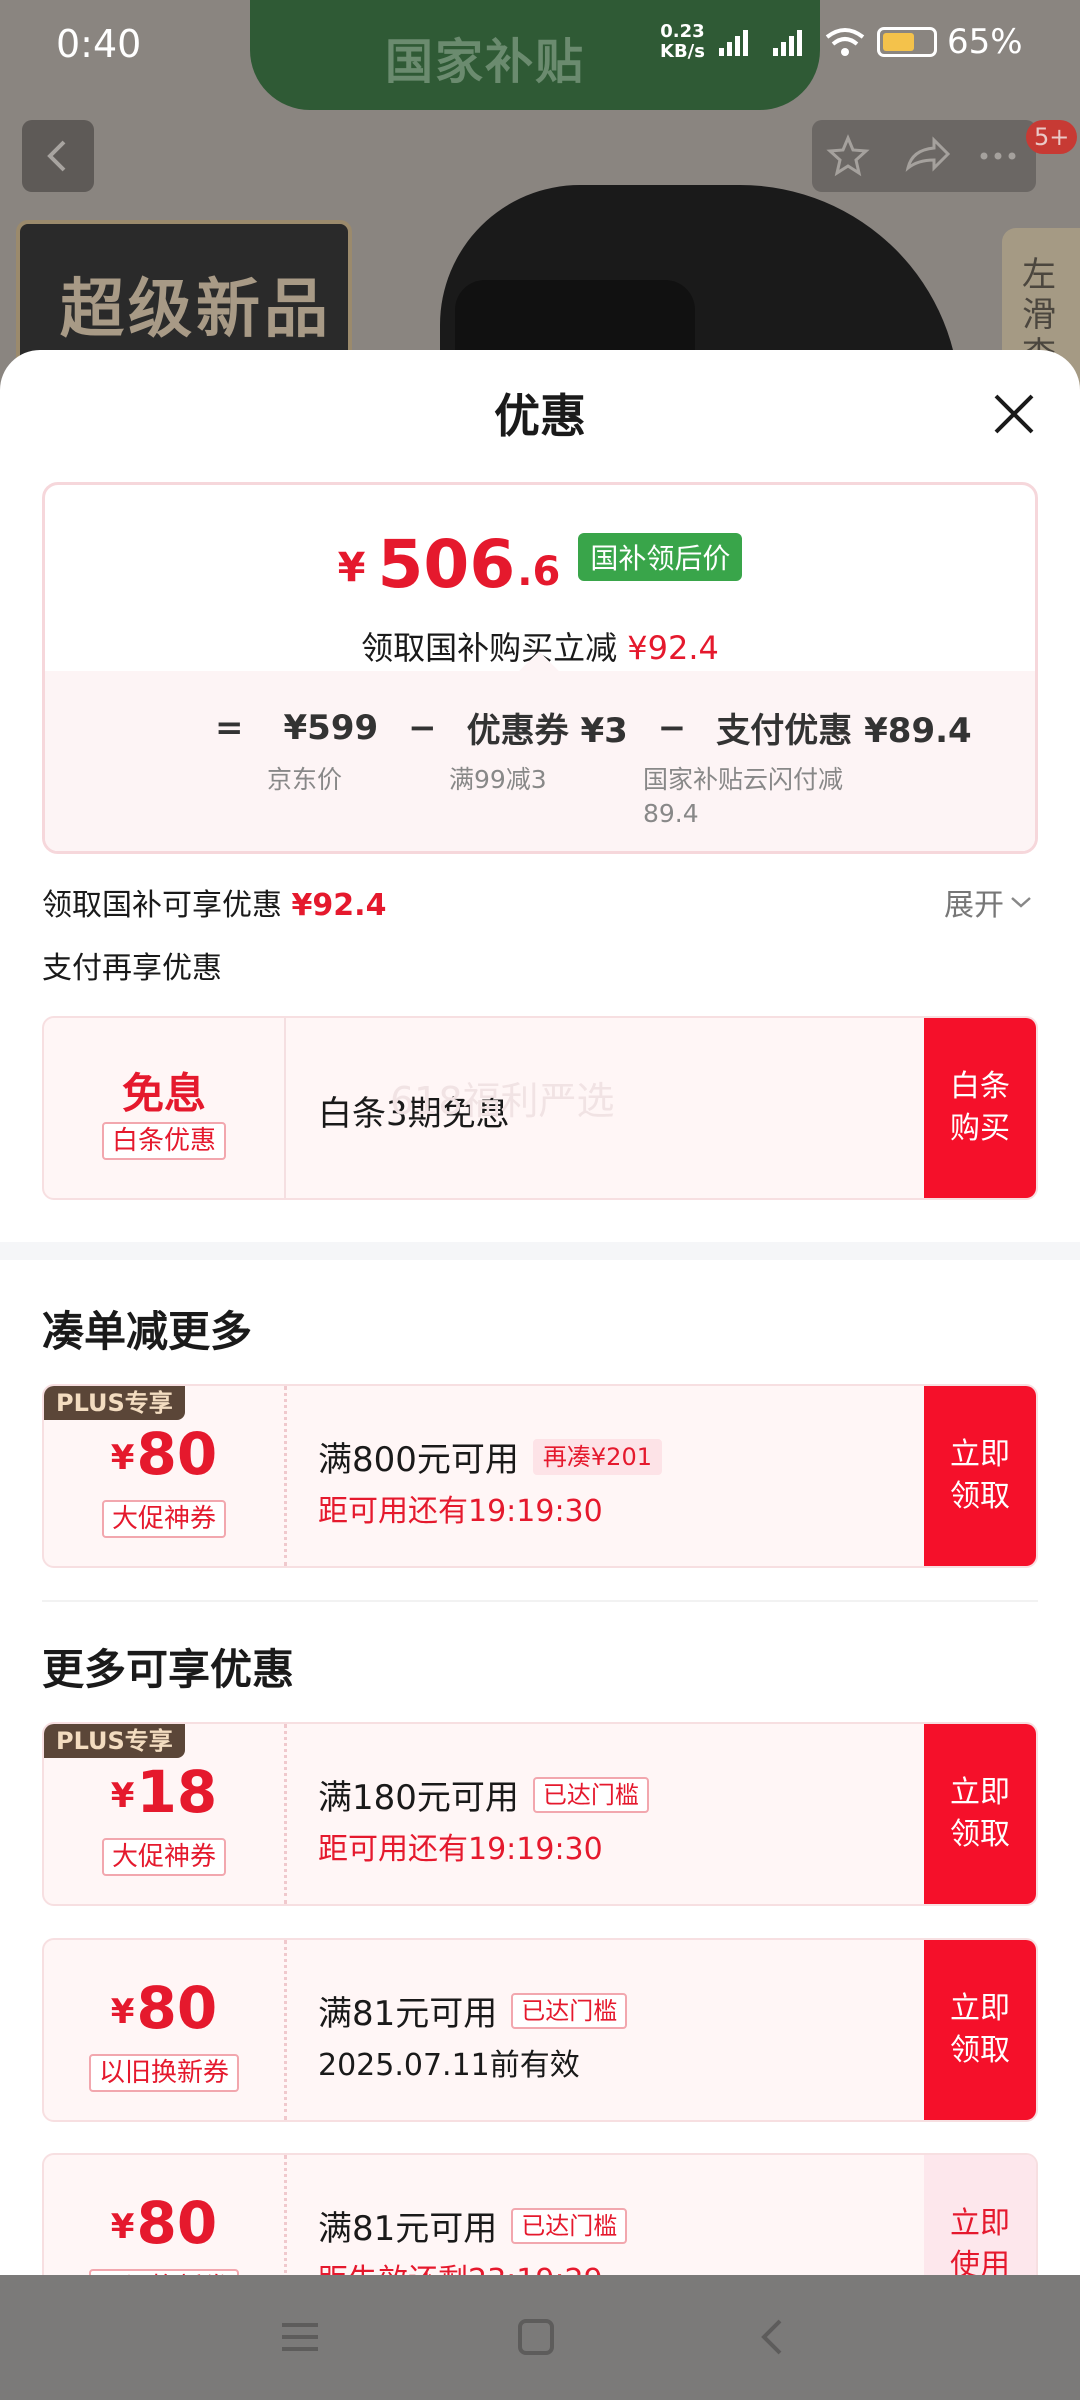 The width and height of the screenshot is (1080, 2400). Describe the element at coordinates (980, 1108) in the screenshot. I see `baitiao-buy-button: 白条购买` at that location.